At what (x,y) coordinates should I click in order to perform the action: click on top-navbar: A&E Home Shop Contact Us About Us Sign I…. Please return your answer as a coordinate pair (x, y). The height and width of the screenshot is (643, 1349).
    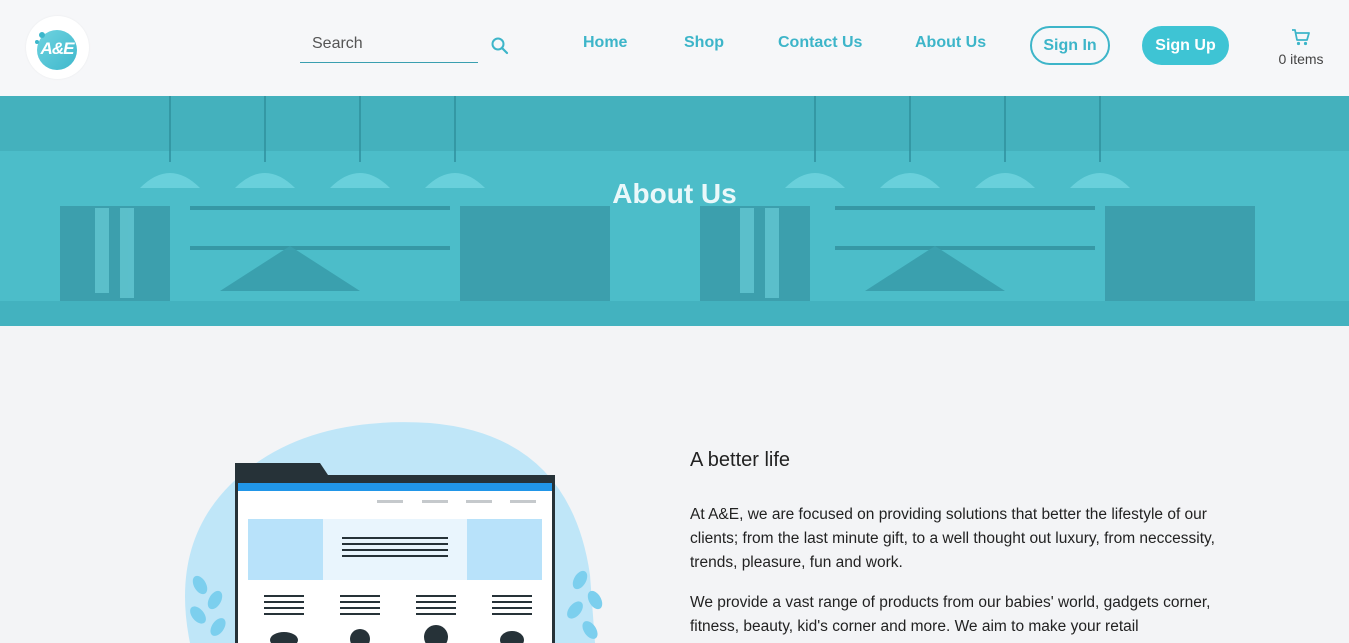
    Looking at the image, I should click on (674, 48).